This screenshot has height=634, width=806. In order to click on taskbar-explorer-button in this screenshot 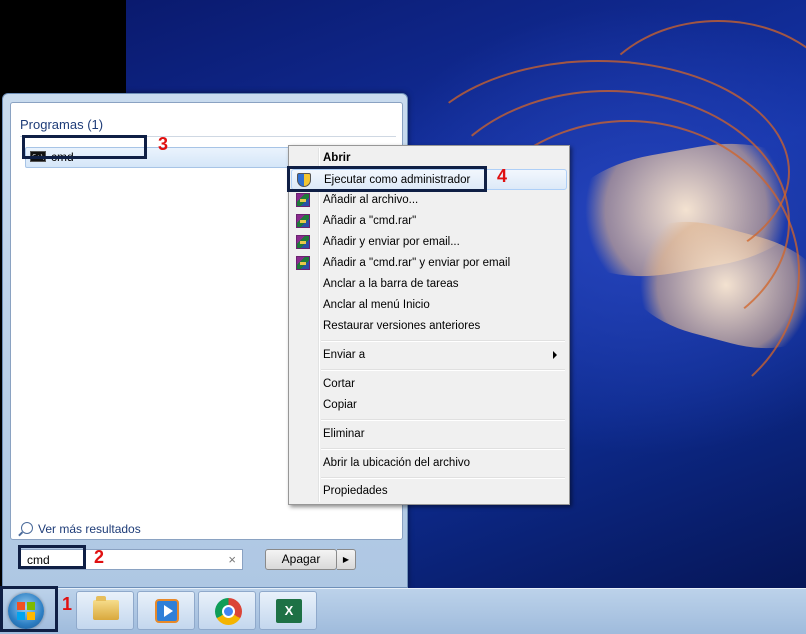, I will do `click(105, 610)`.